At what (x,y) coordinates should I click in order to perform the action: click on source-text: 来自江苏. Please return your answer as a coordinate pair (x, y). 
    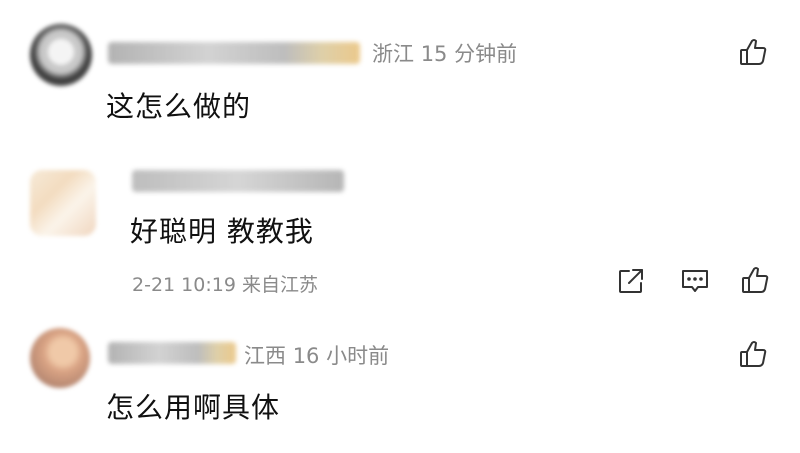
    Looking at the image, I should click on (279, 285).